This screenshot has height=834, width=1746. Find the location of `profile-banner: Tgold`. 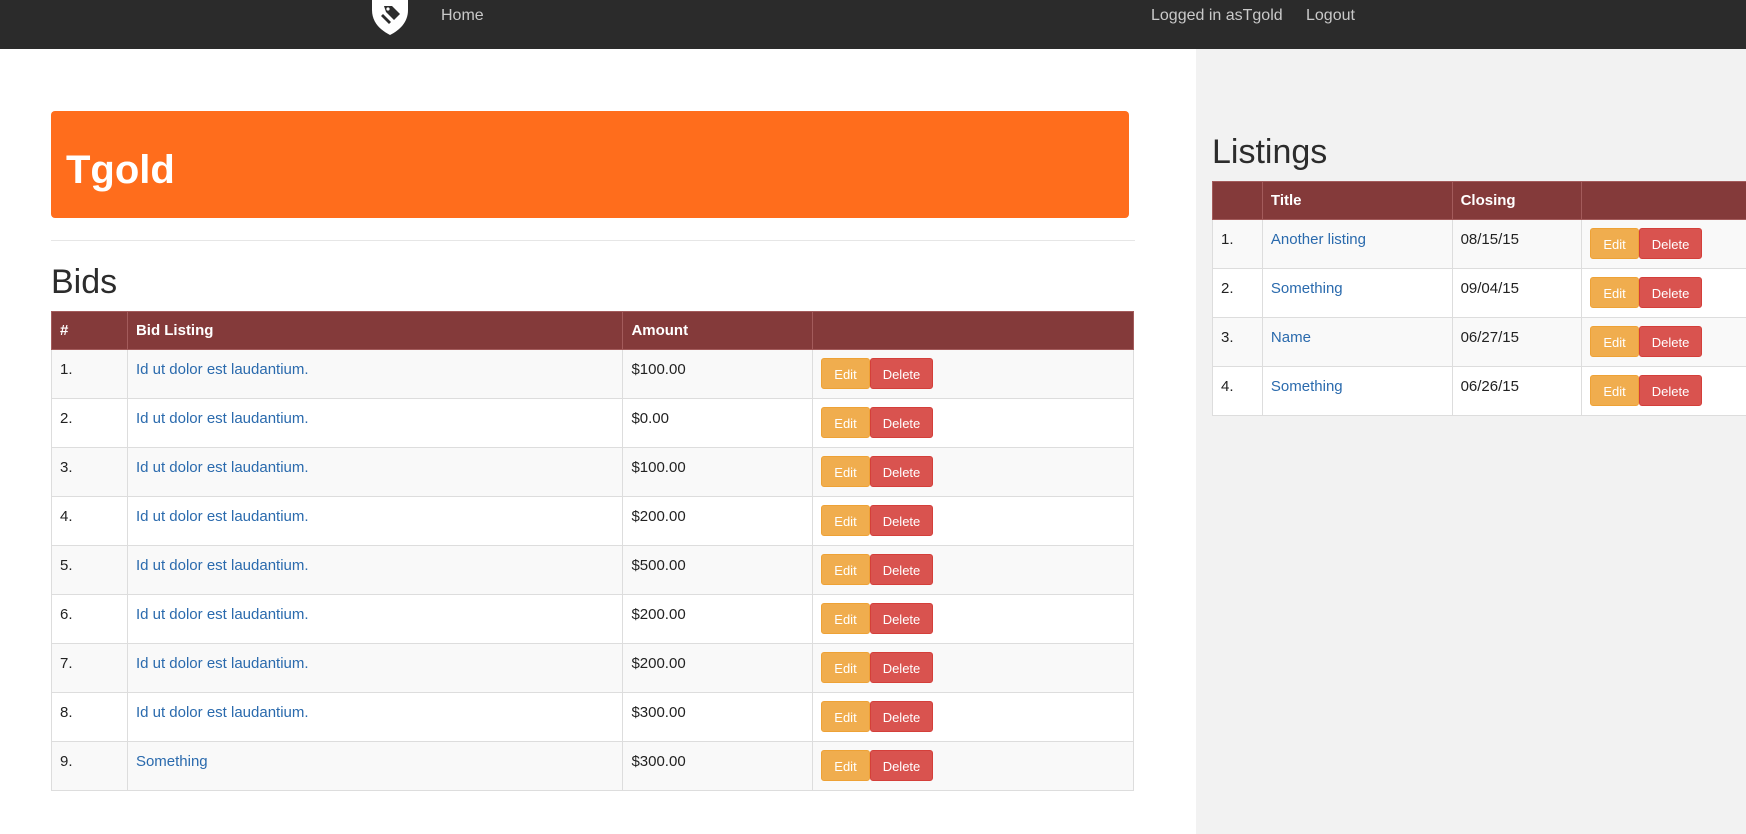

profile-banner: Tgold is located at coordinates (590, 164).